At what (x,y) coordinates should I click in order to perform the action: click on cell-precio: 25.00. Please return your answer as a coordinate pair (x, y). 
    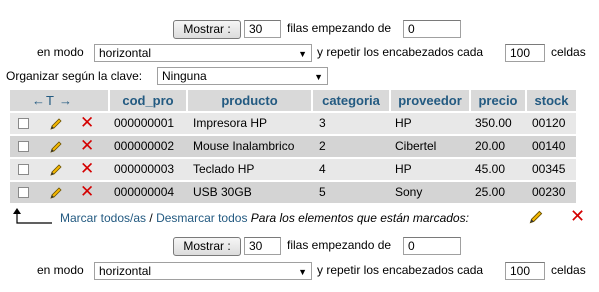
    Looking at the image, I should click on (490, 192).